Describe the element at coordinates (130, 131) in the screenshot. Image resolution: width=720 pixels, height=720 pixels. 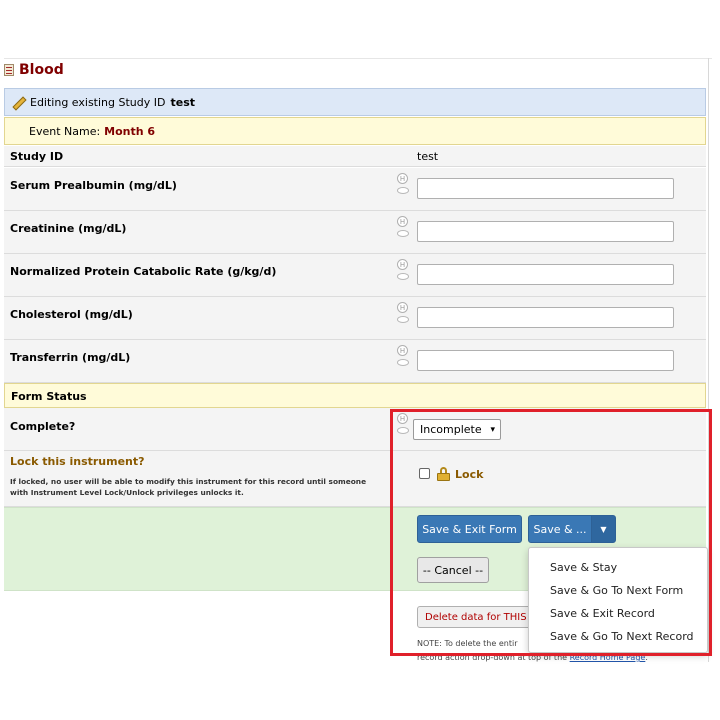
I see `event-name: Month 6` at that location.